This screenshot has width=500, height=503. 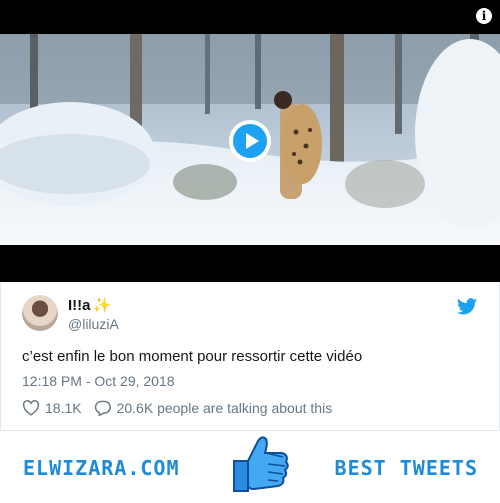 What do you see at coordinates (225, 408) in the screenshot?
I see `talking-count: 20.6K people are talking about this` at bounding box center [225, 408].